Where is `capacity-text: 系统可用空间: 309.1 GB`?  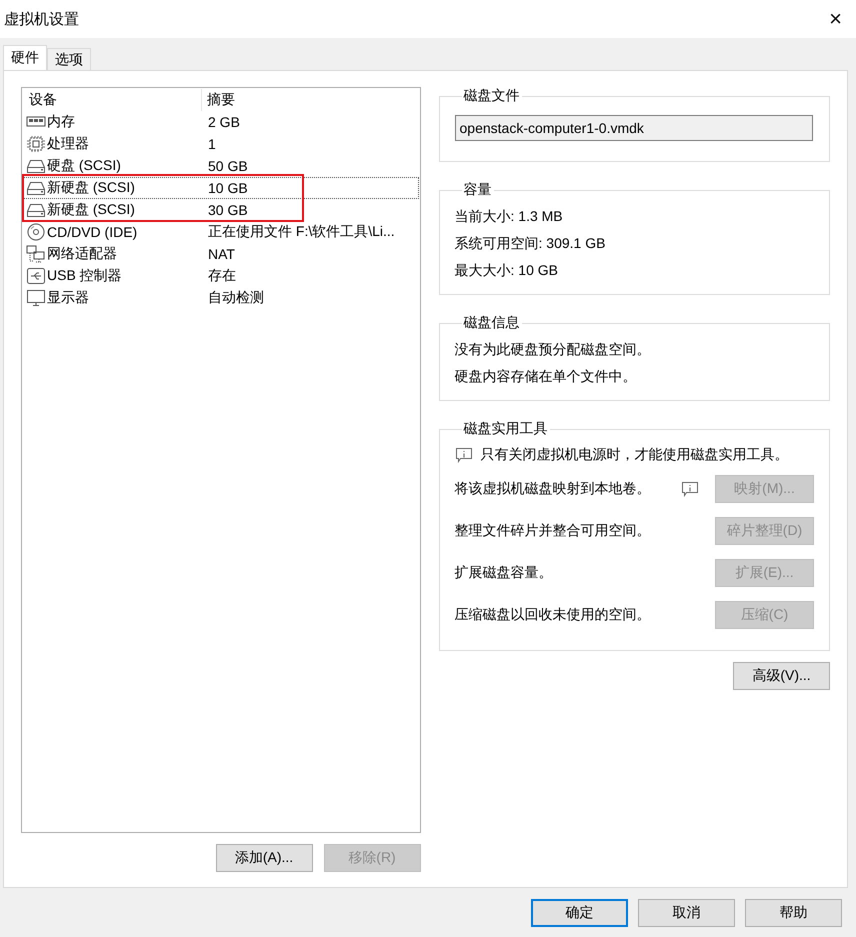
capacity-text: 系统可用空间: 309.1 GB is located at coordinates (530, 243).